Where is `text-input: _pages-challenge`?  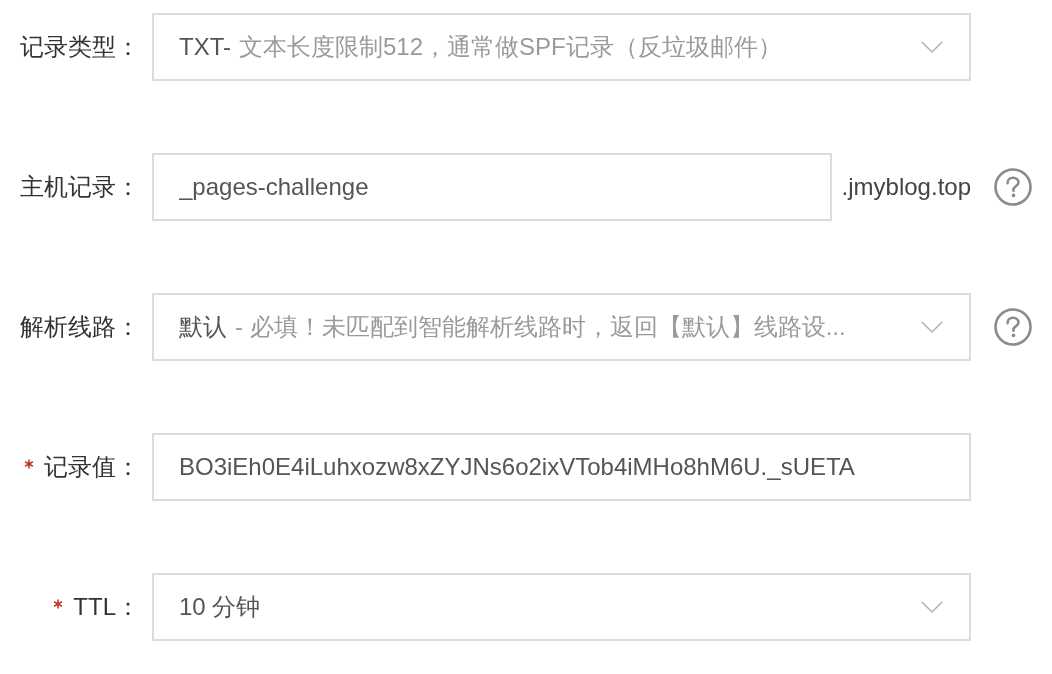
text-input: _pages-challenge is located at coordinates (492, 187).